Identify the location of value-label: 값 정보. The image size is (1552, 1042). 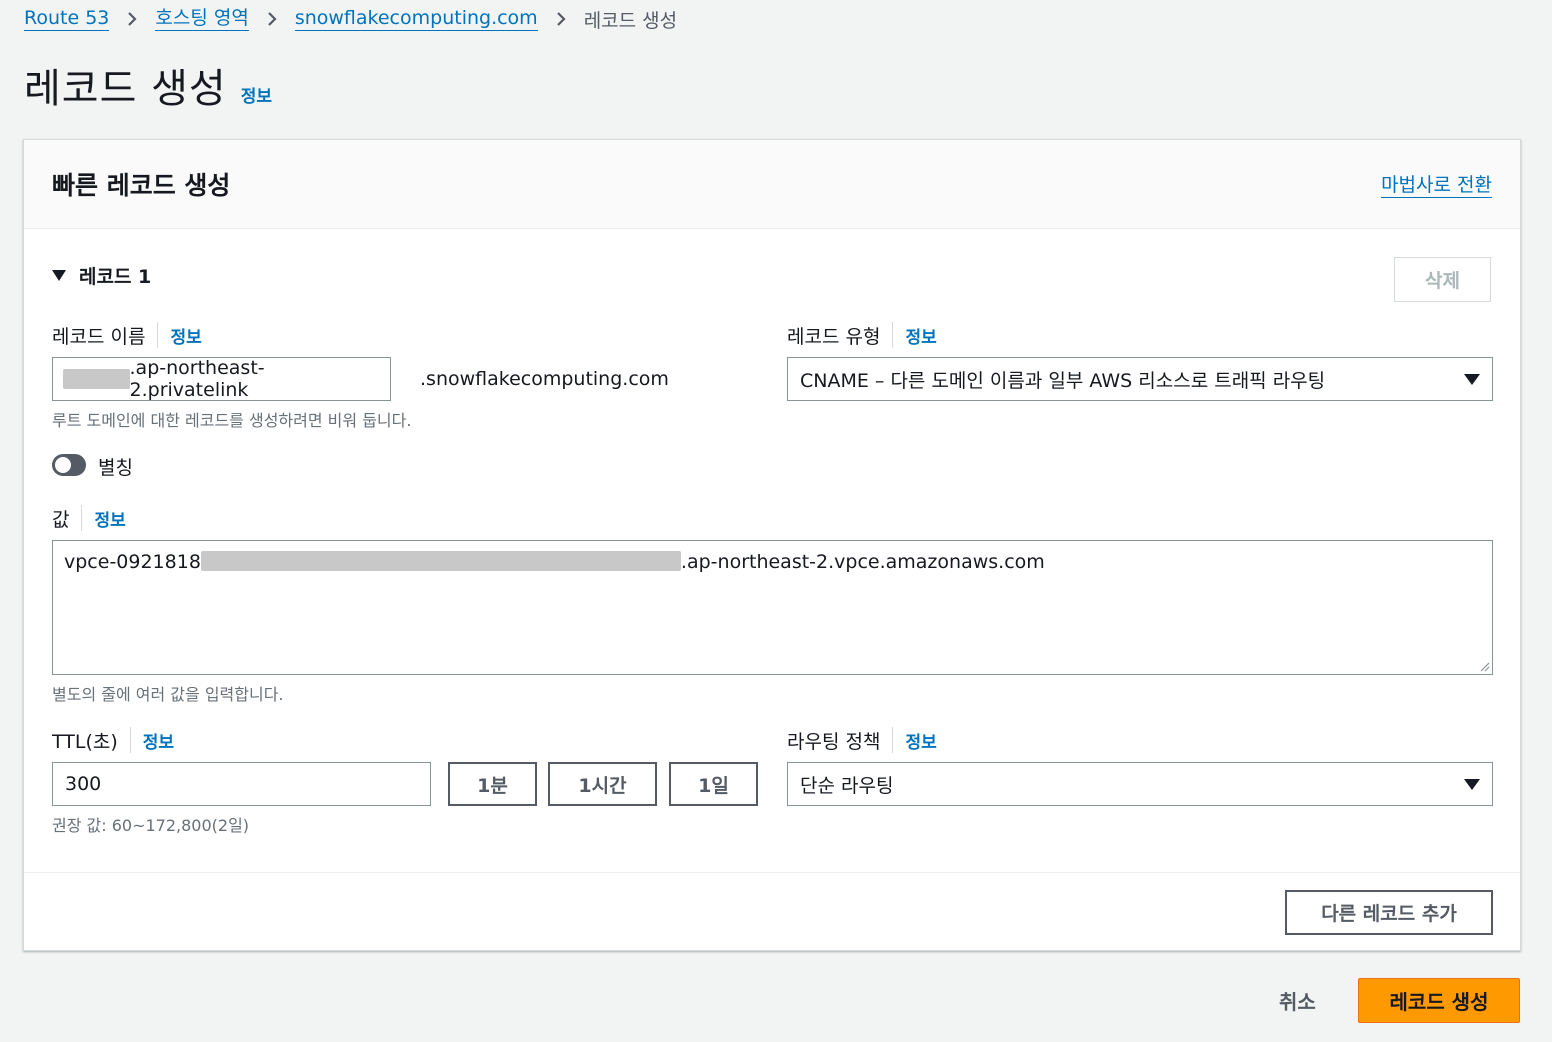
(89, 518).